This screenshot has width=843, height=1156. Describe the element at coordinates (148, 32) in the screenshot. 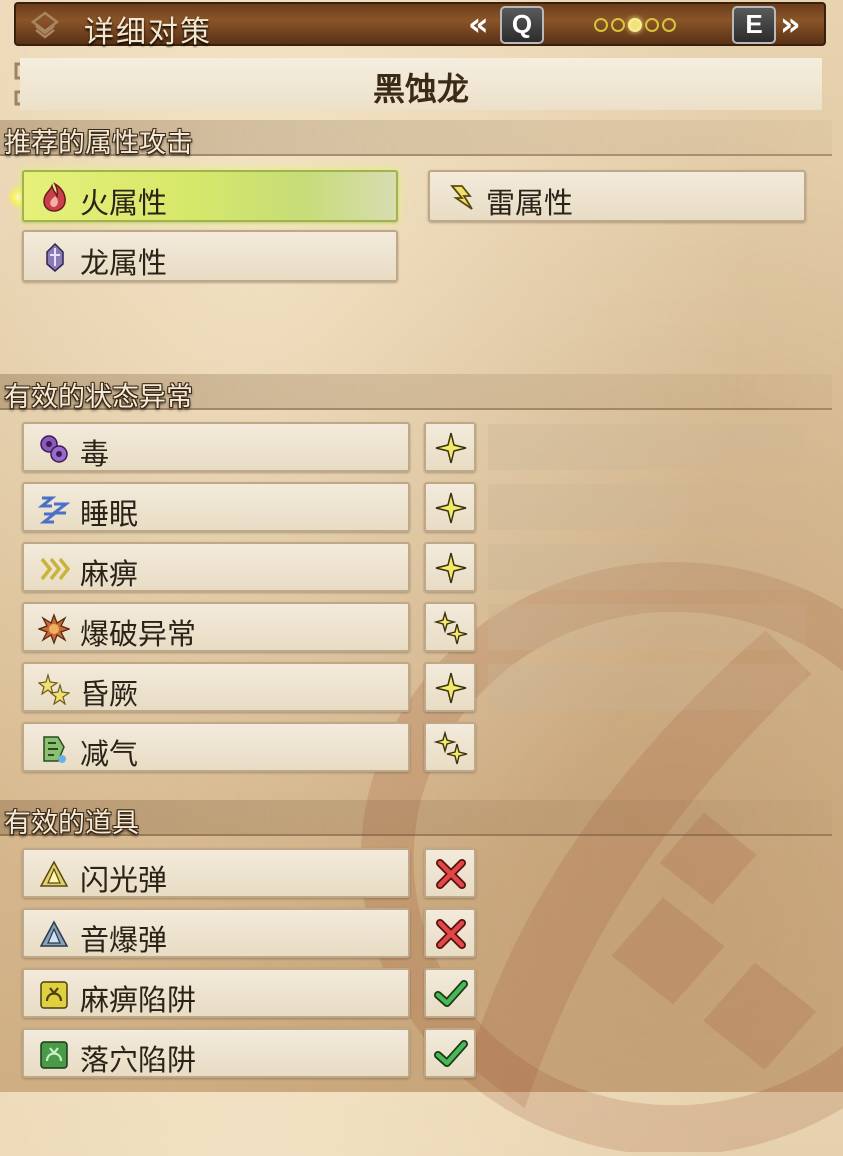

I see `page-title: 详细对策` at that location.